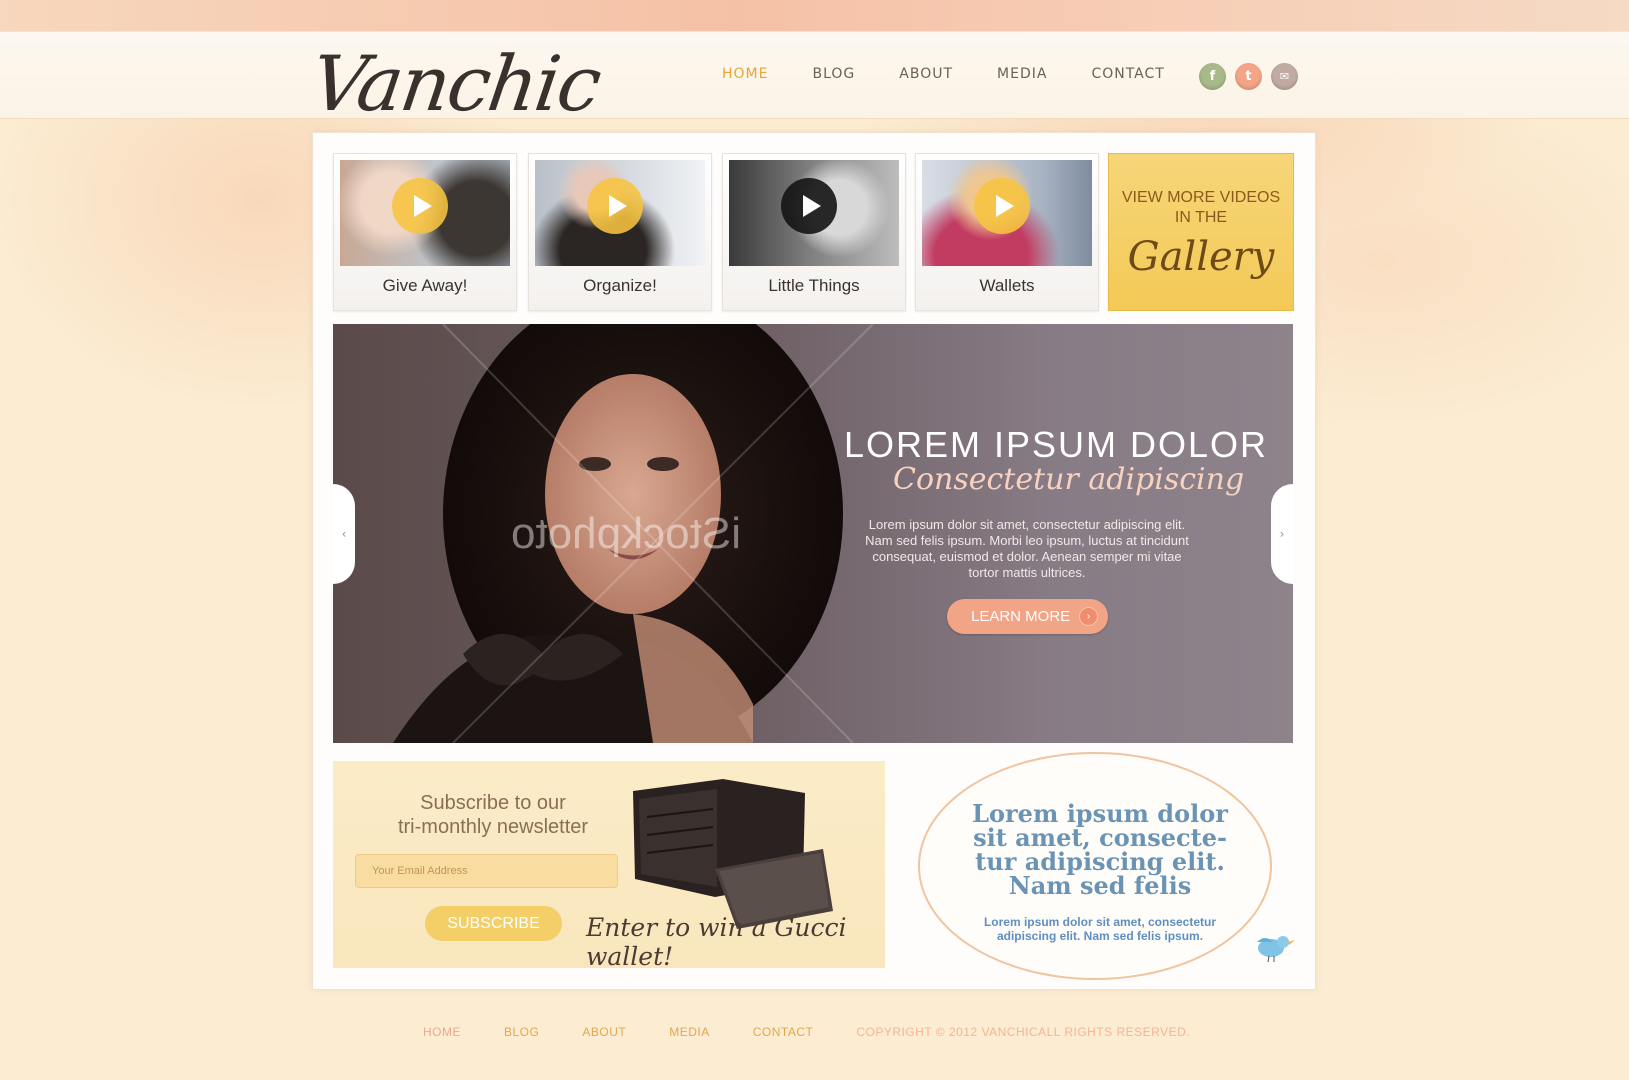  I want to click on gallery-script: Gallery, so click(1201, 257).